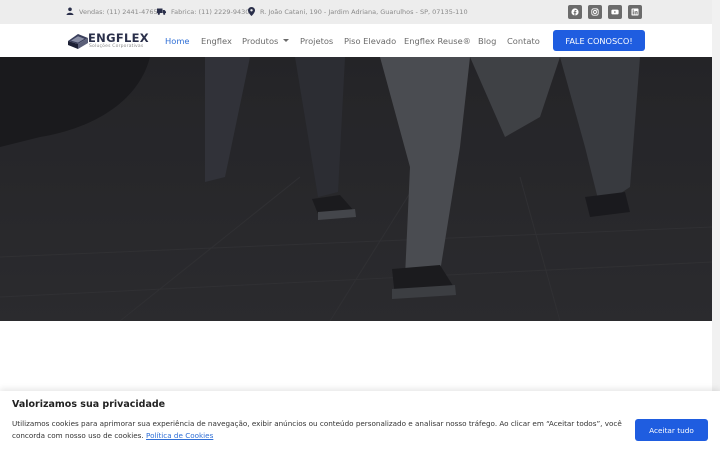  What do you see at coordinates (216, 40) in the screenshot?
I see `nav-engflex: Engflex` at bounding box center [216, 40].